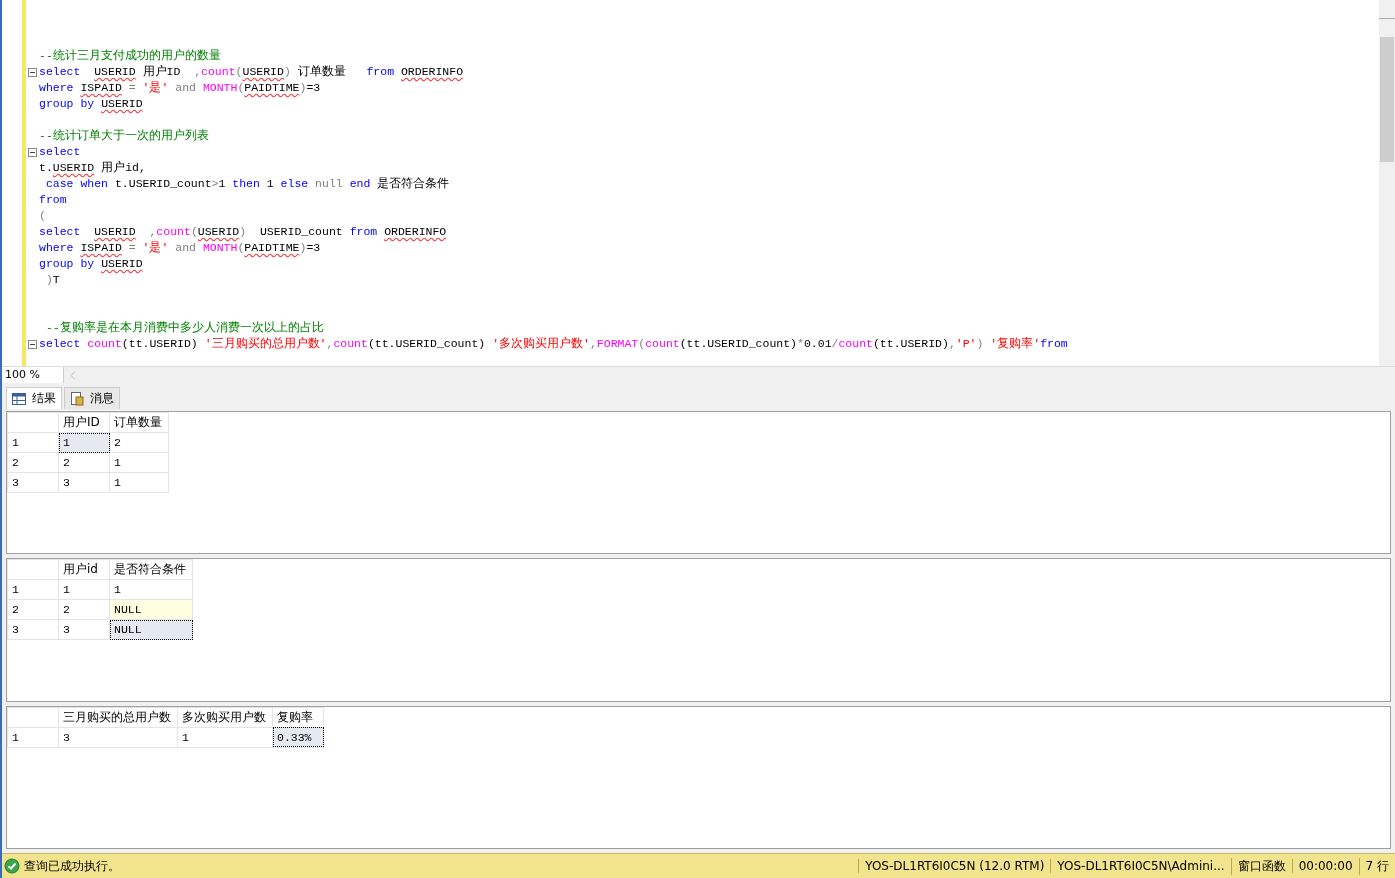 Image resolution: width=1395 pixels, height=878 pixels. I want to click on code-operator: /, so click(835, 344).